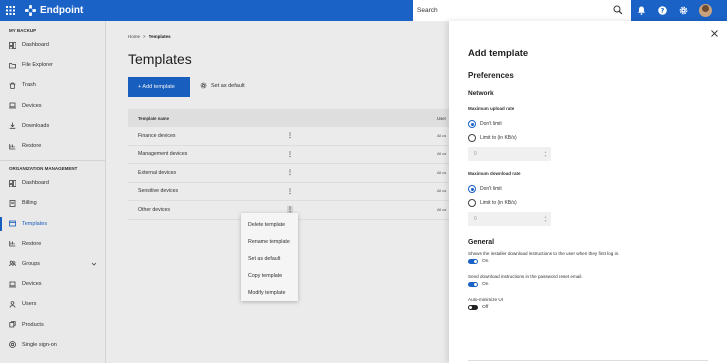 The width and height of the screenshot is (727, 363). I want to click on settings-gear-icon, so click(683, 10).